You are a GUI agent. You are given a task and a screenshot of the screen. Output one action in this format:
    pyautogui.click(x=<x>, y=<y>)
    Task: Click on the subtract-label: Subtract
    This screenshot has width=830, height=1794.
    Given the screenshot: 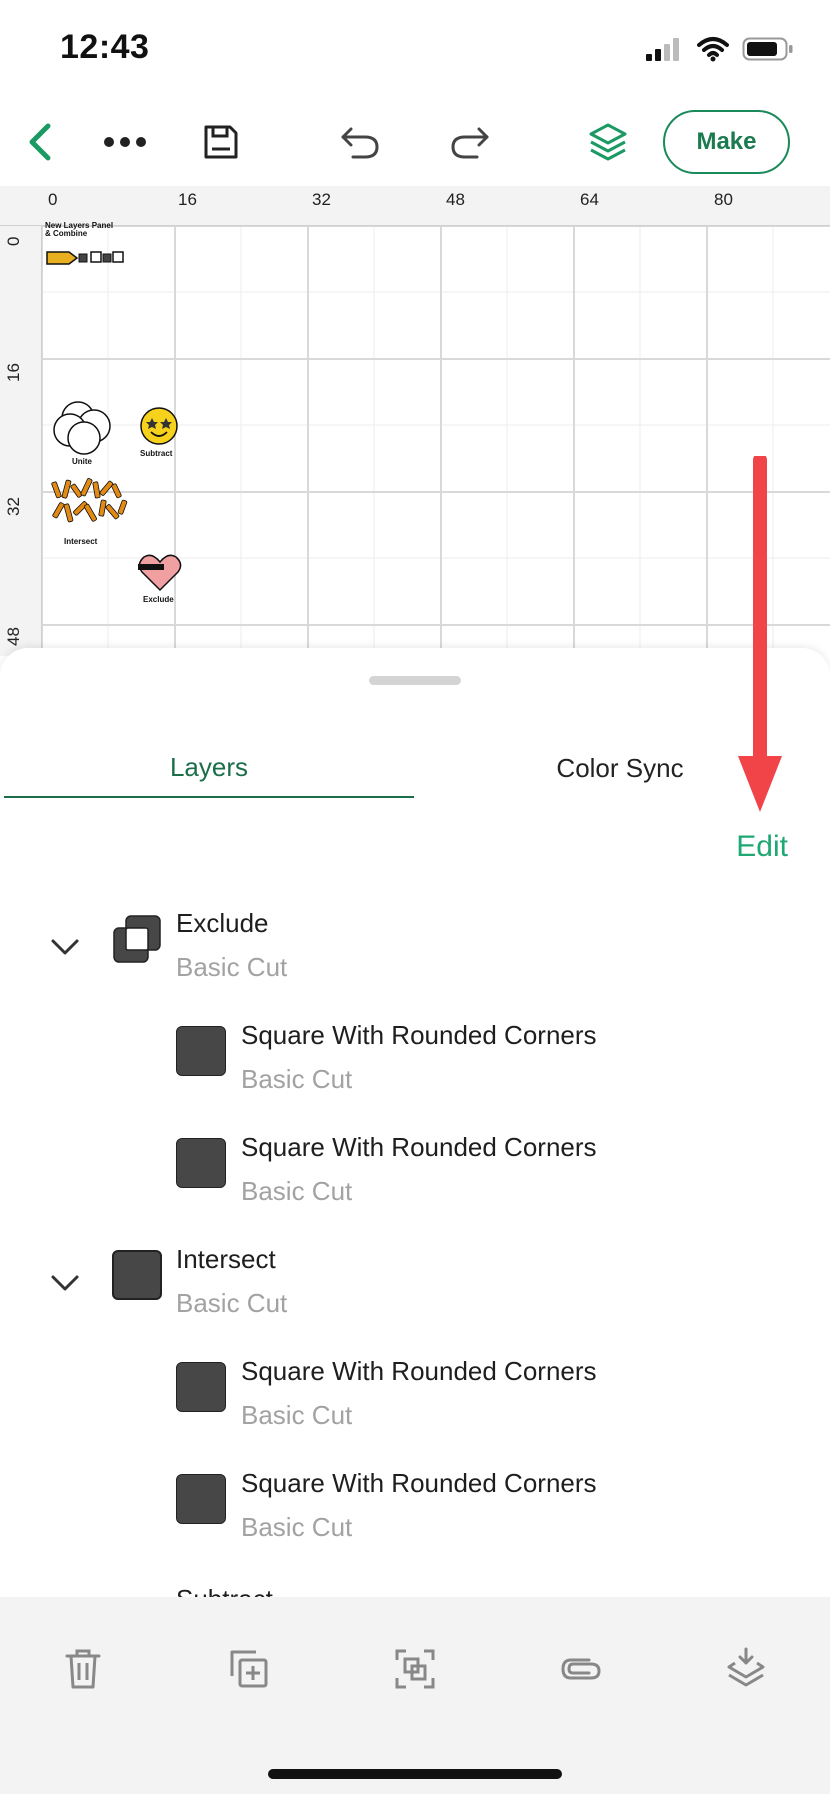 What is the action you would take?
    pyautogui.click(x=156, y=453)
    